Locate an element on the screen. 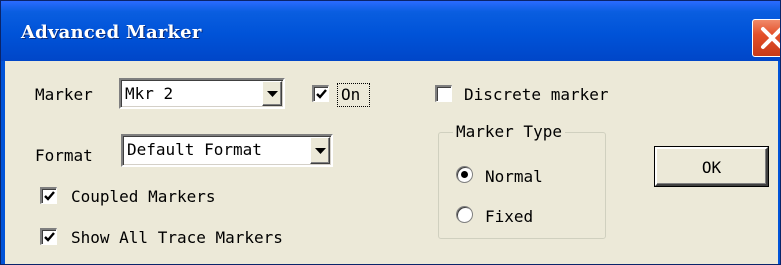  on-checkbox is located at coordinates (320, 93).